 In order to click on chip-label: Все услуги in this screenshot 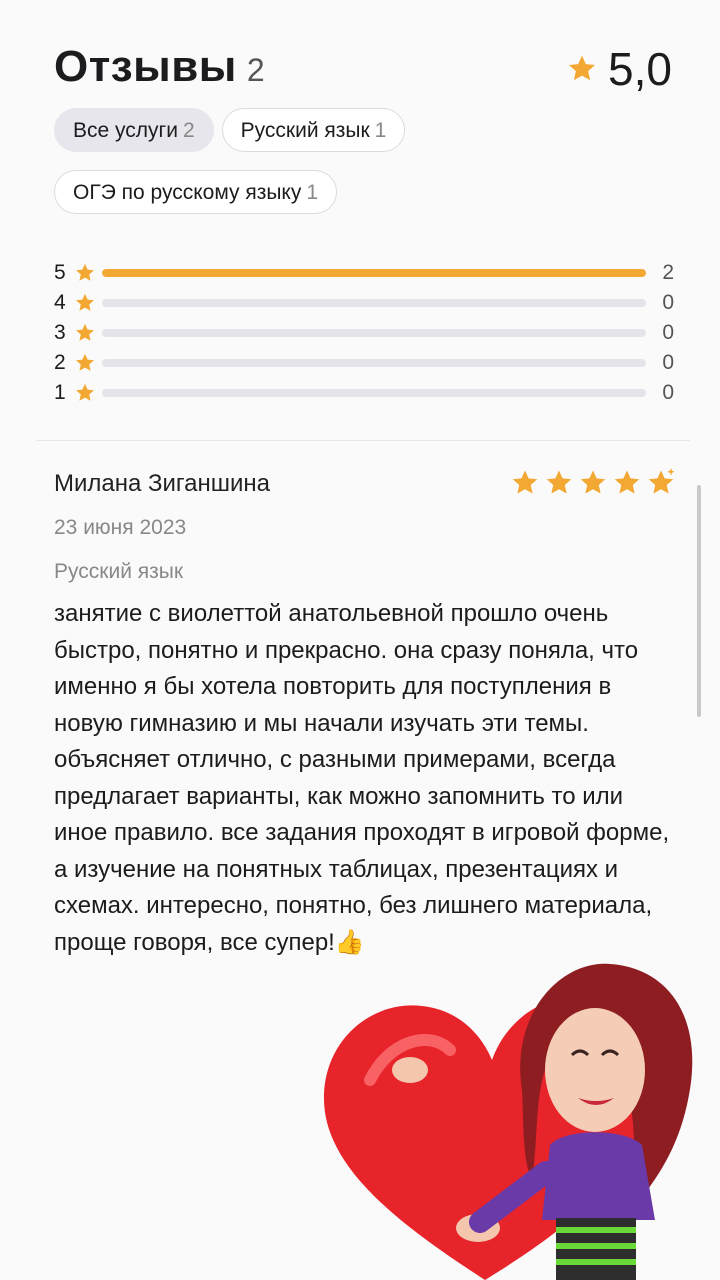, I will do `click(125, 130)`.